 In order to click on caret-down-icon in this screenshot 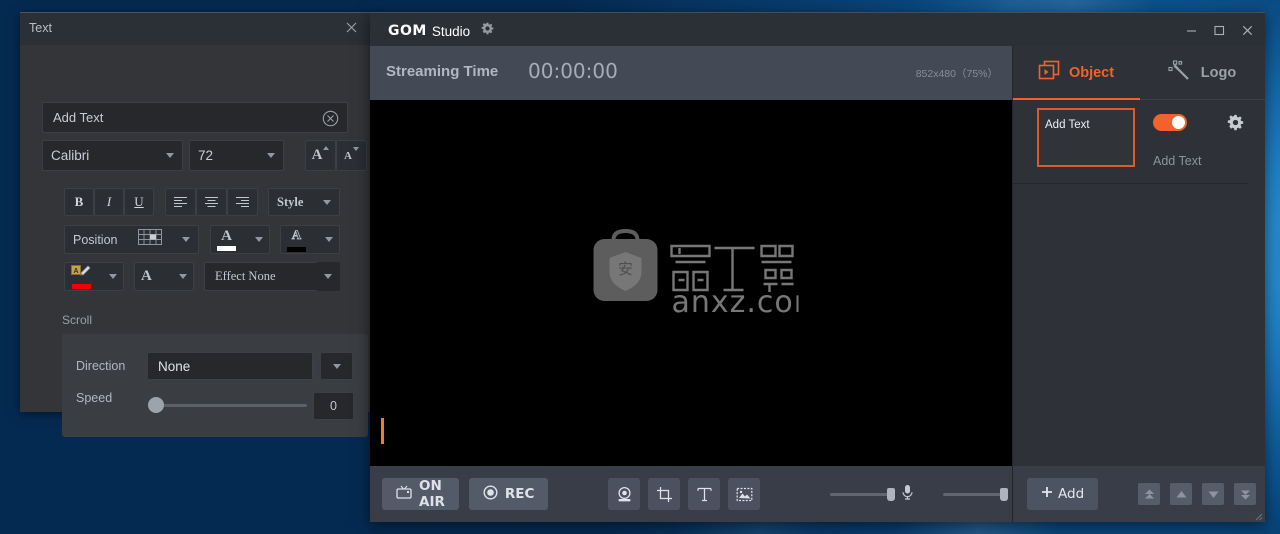, I will do `click(355, 149)`.